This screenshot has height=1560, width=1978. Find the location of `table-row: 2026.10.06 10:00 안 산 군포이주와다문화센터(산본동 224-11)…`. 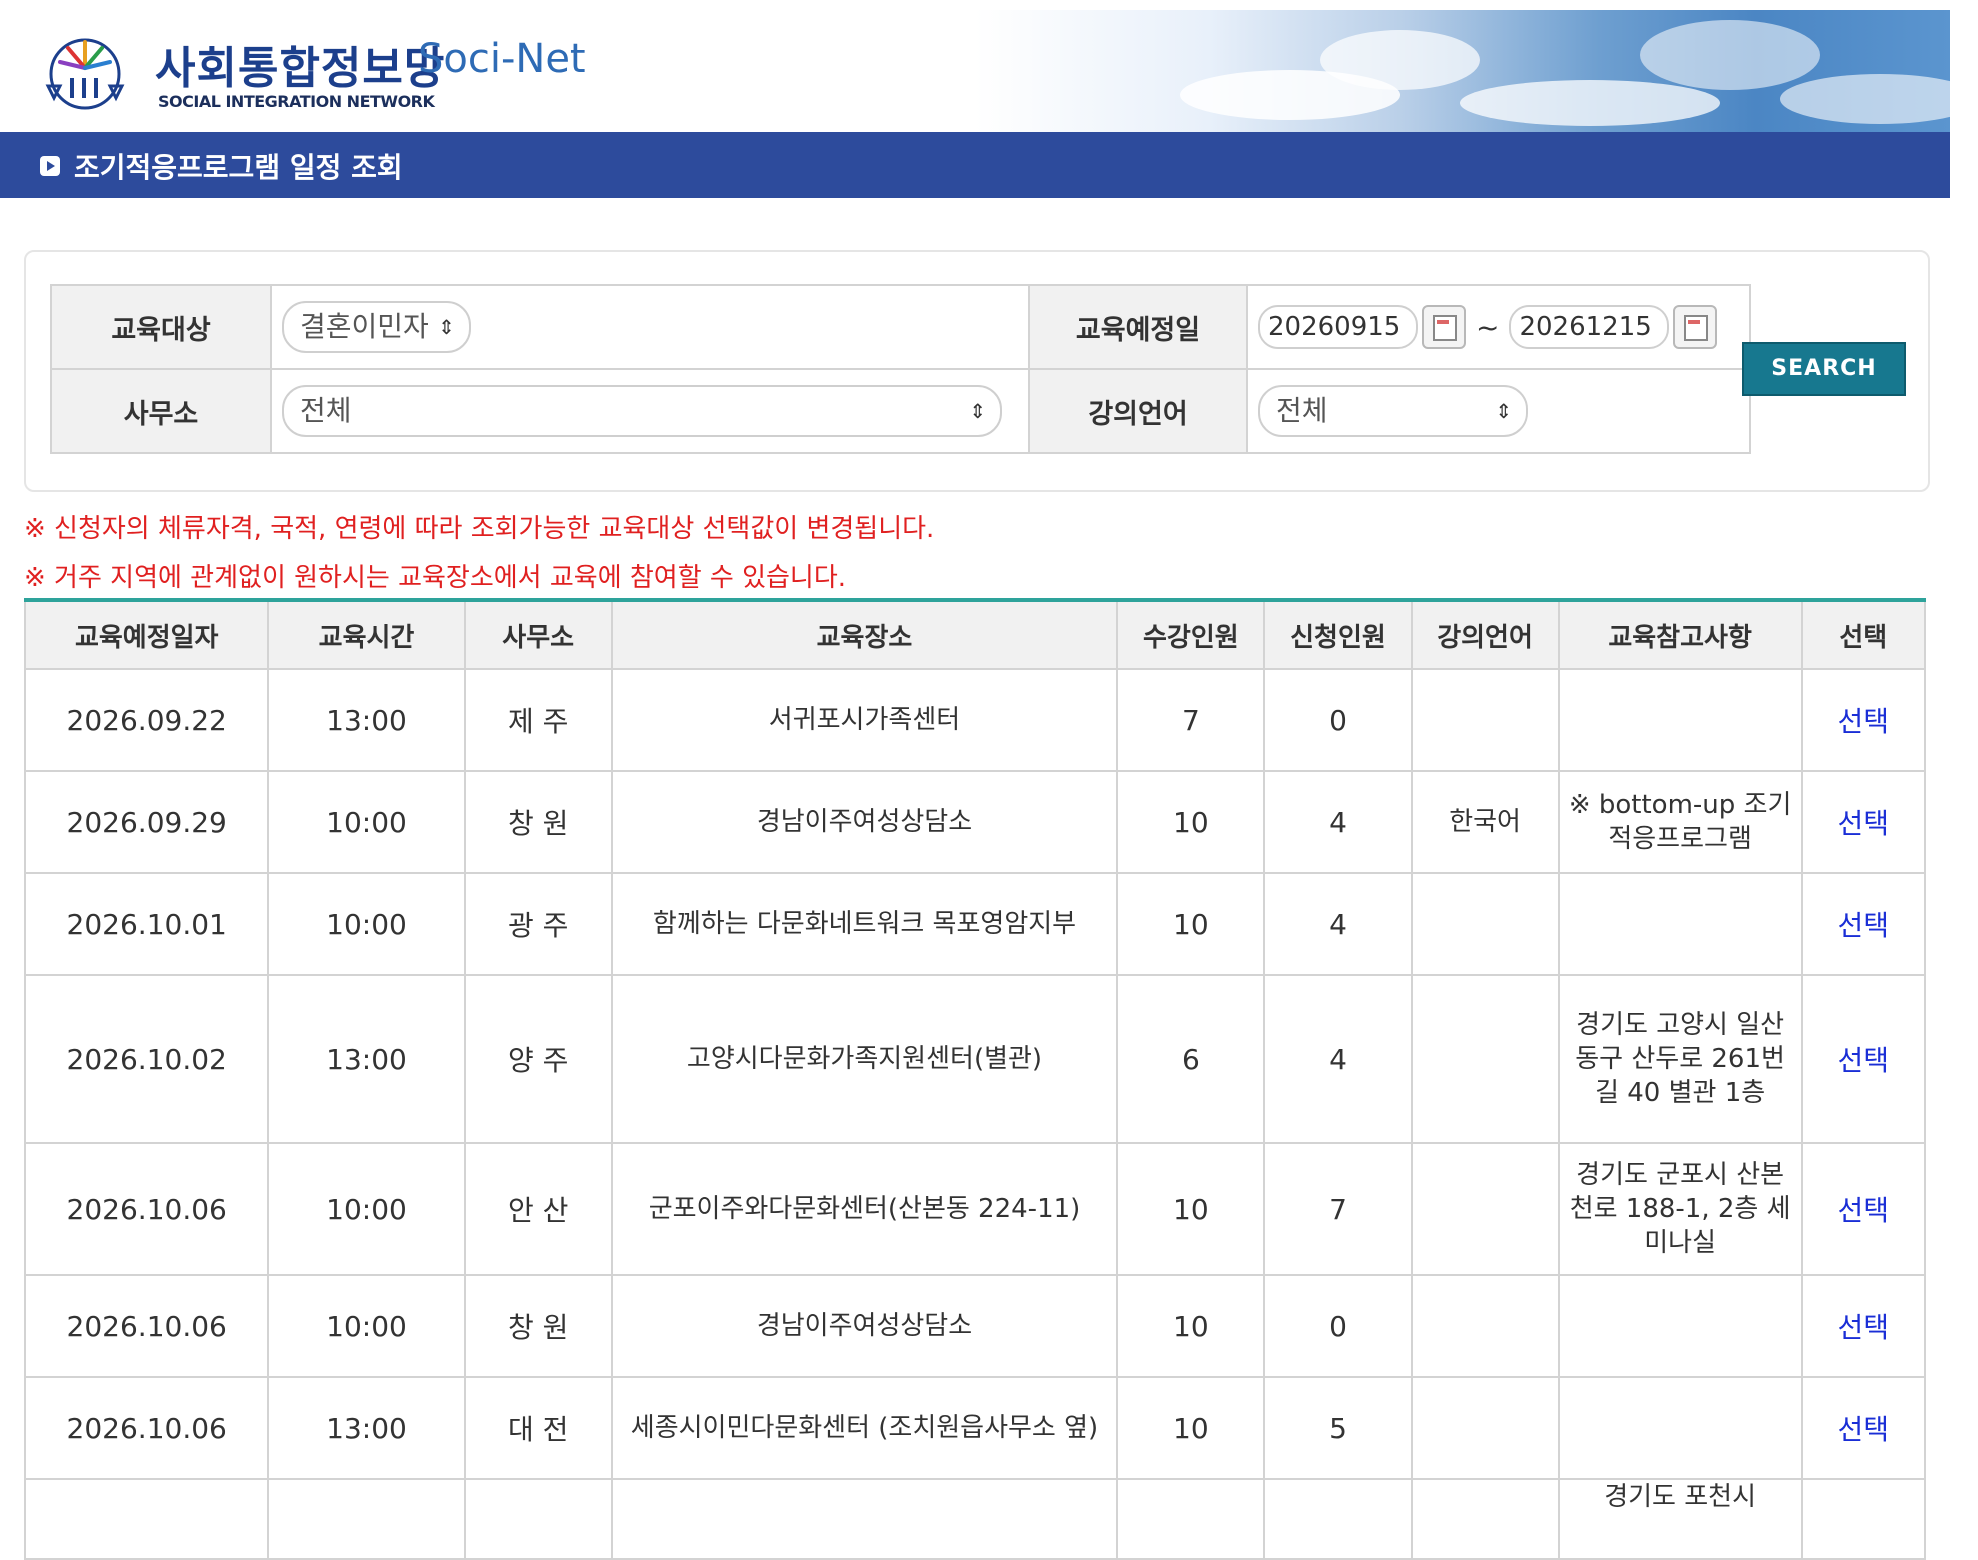

table-row: 2026.10.06 10:00 안 산 군포이주와다문화센터(산본동 224-11)… is located at coordinates (975, 1209).